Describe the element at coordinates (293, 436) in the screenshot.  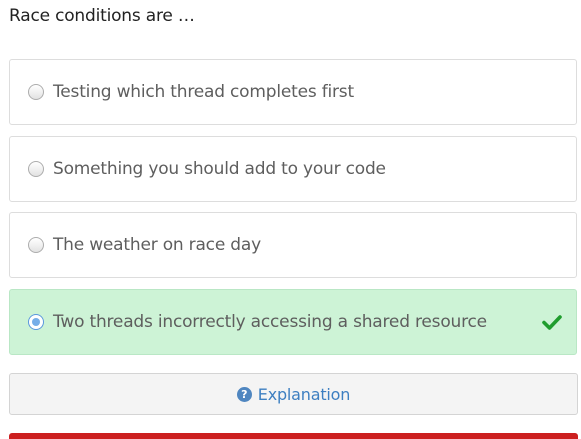
I see `alert-bar` at that location.